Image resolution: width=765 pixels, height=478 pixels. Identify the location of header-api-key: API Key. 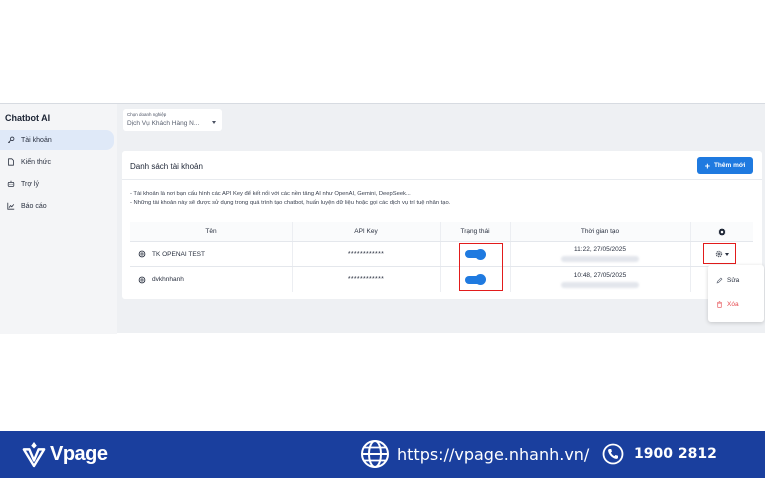
(366, 231).